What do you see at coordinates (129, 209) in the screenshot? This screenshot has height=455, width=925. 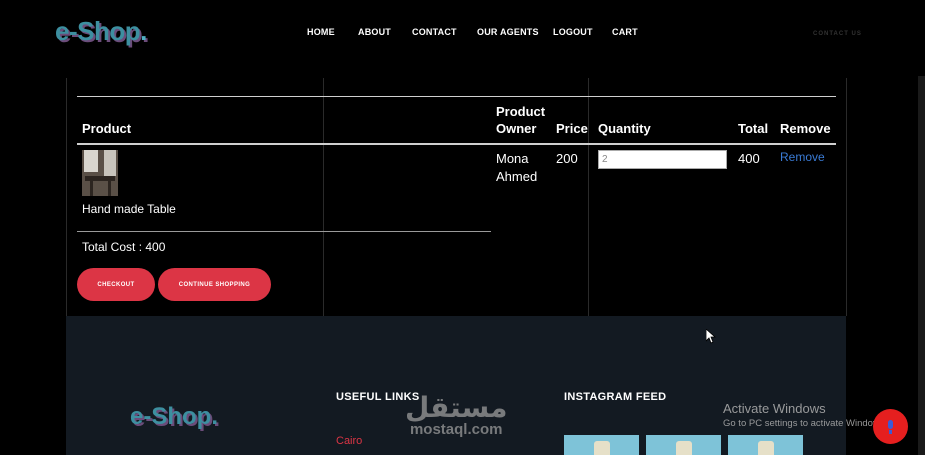 I see `product-name: Hand made Table` at bounding box center [129, 209].